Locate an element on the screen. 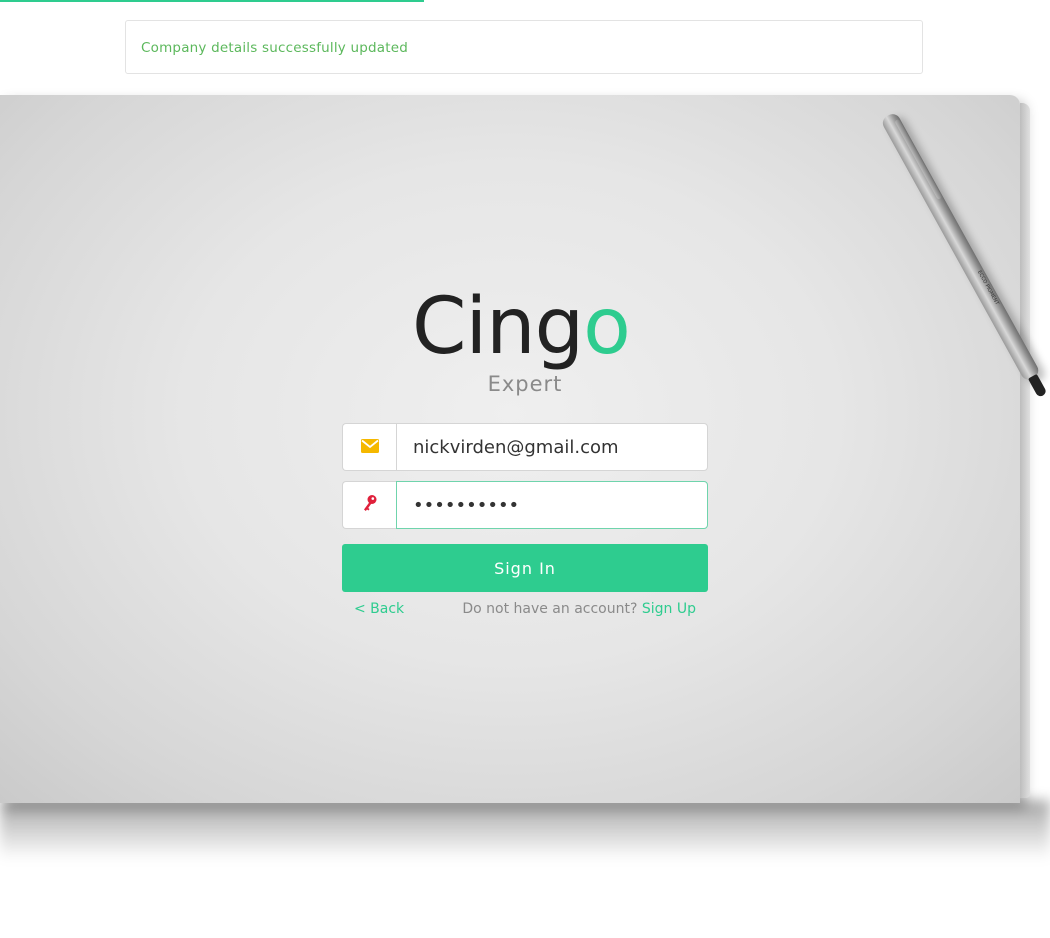  key-icon is located at coordinates (370, 505).